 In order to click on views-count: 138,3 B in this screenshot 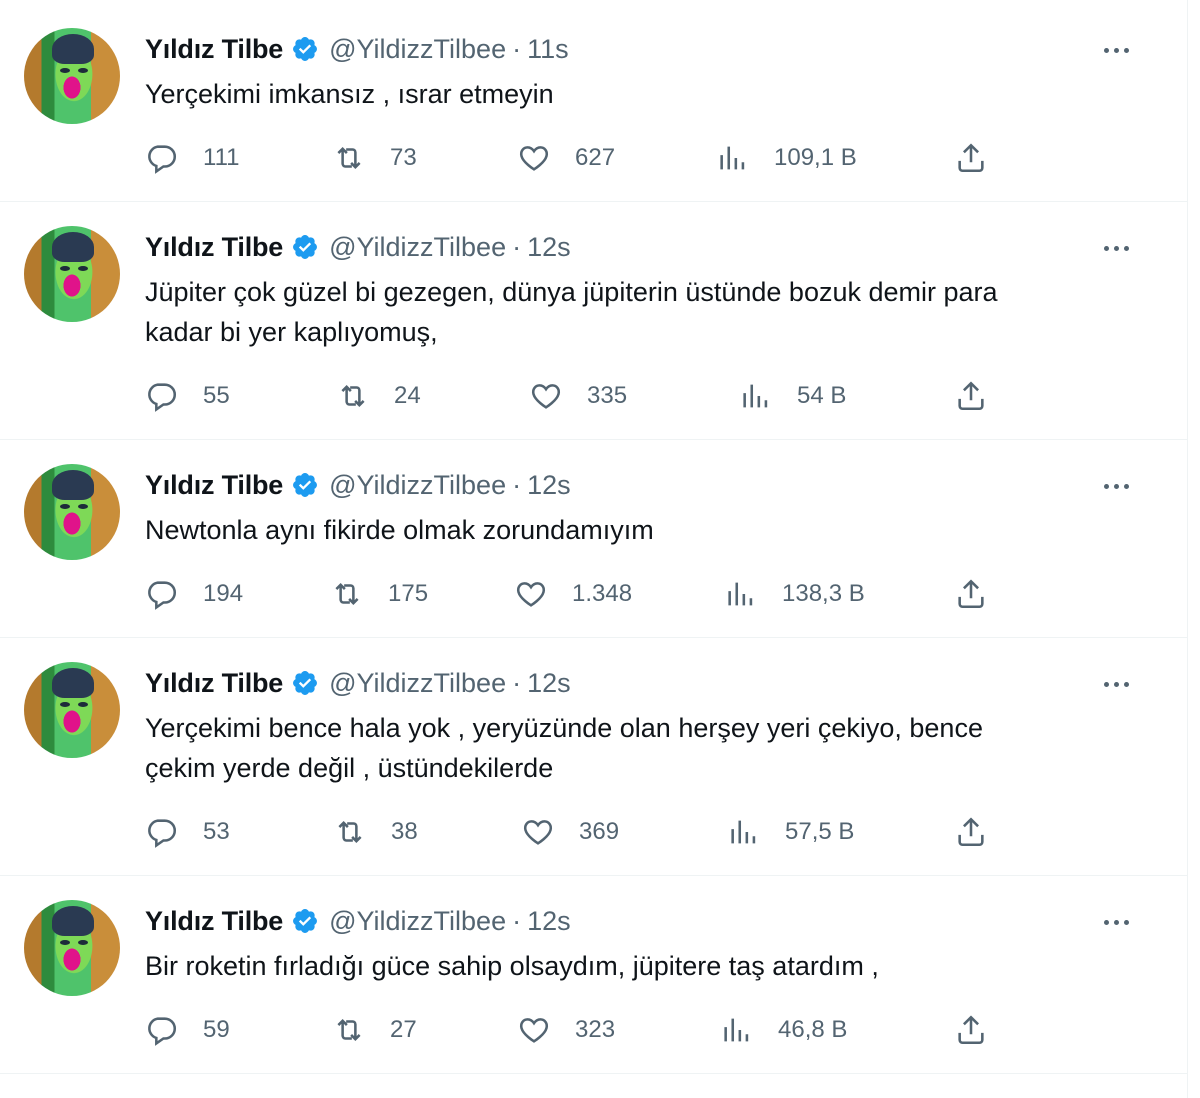, I will do `click(823, 593)`.